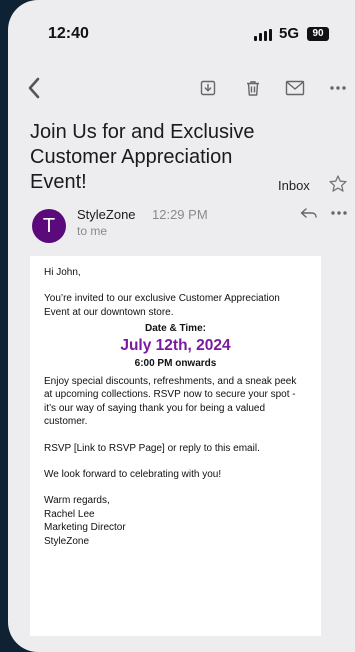  What do you see at coordinates (77, 501) in the screenshot?
I see `signoff: Warm regards,` at bounding box center [77, 501].